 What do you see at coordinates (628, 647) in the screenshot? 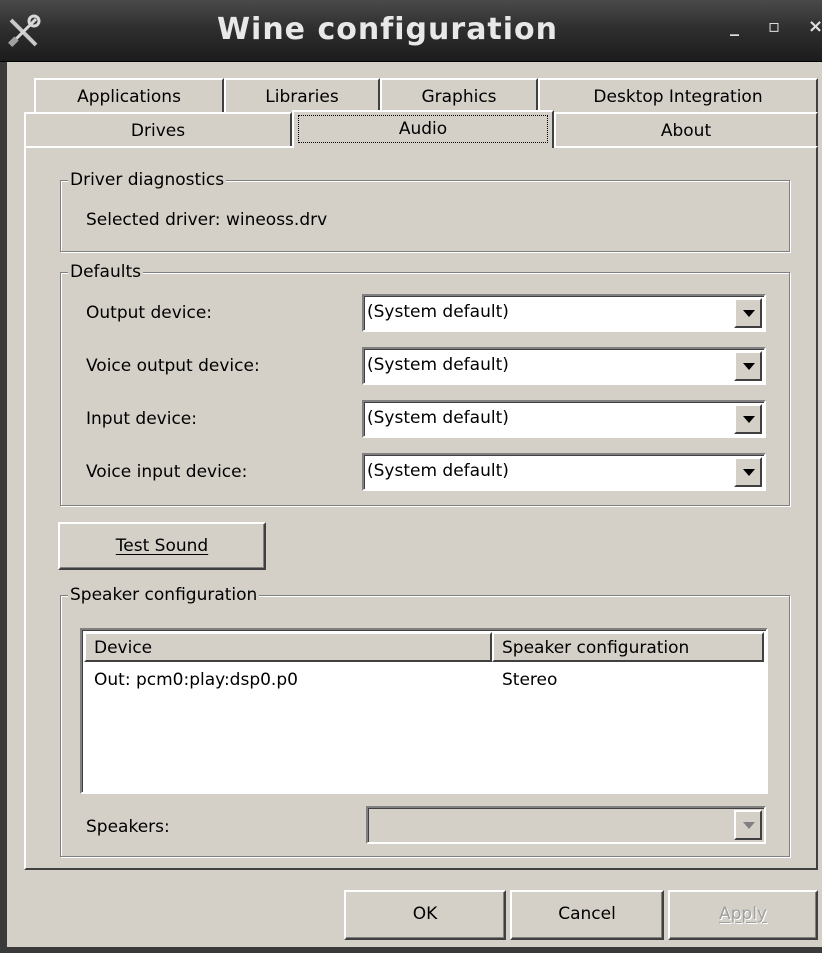
I see `column-header-speaker-configuration: Speaker configuration` at bounding box center [628, 647].